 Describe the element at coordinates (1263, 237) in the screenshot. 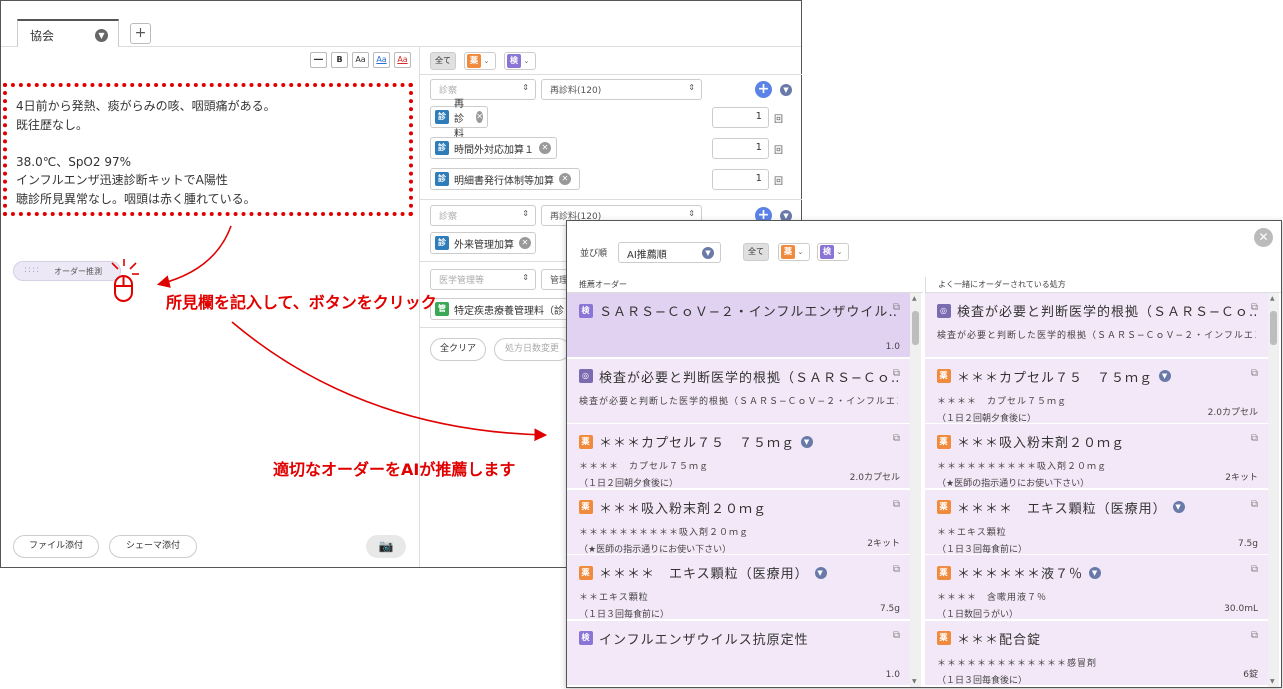

I see `close-icon: ✕` at that location.